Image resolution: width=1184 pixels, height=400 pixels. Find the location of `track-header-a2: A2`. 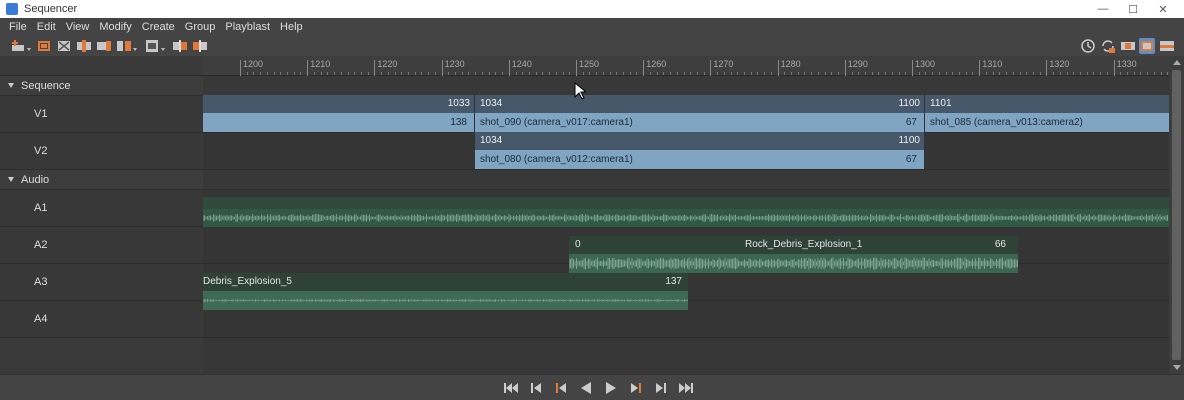

track-header-a2: A2 is located at coordinates (101, 245).